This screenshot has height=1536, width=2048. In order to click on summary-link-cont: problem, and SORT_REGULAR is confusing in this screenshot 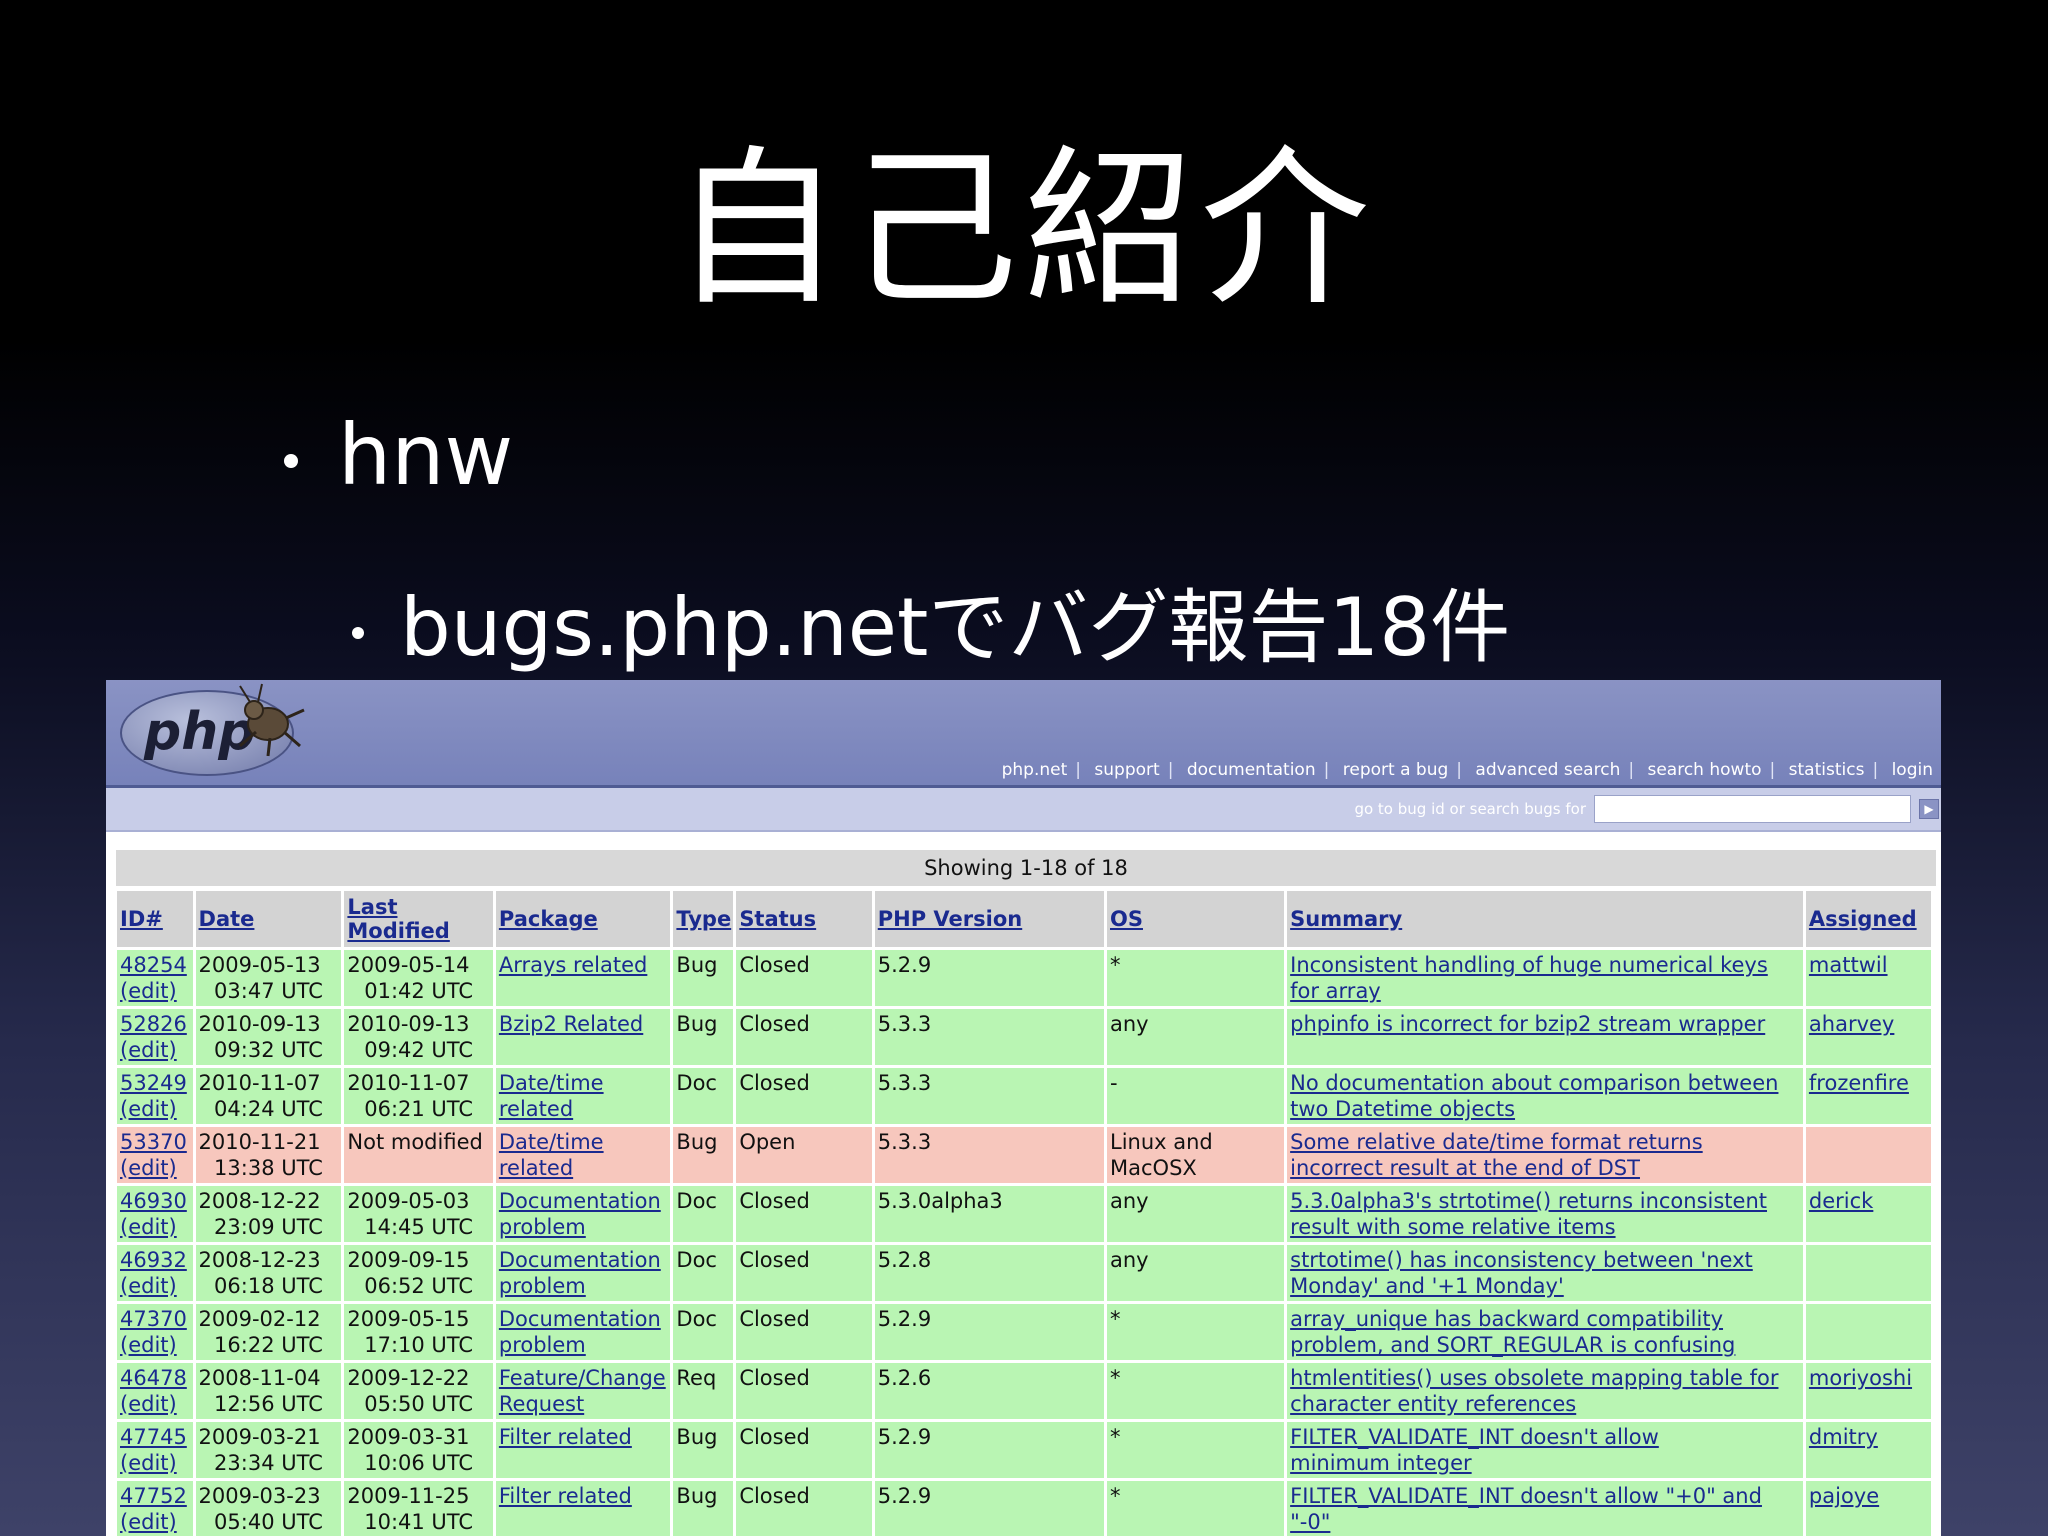, I will do `click(1545, 1345)`.